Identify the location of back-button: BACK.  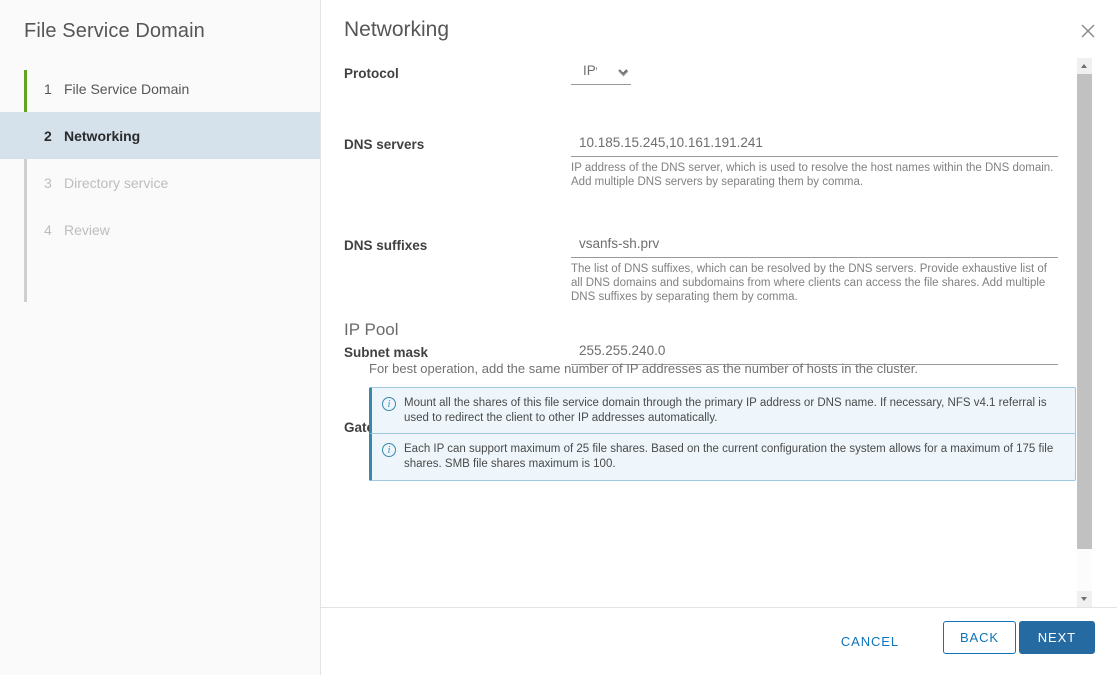
(979, 637).